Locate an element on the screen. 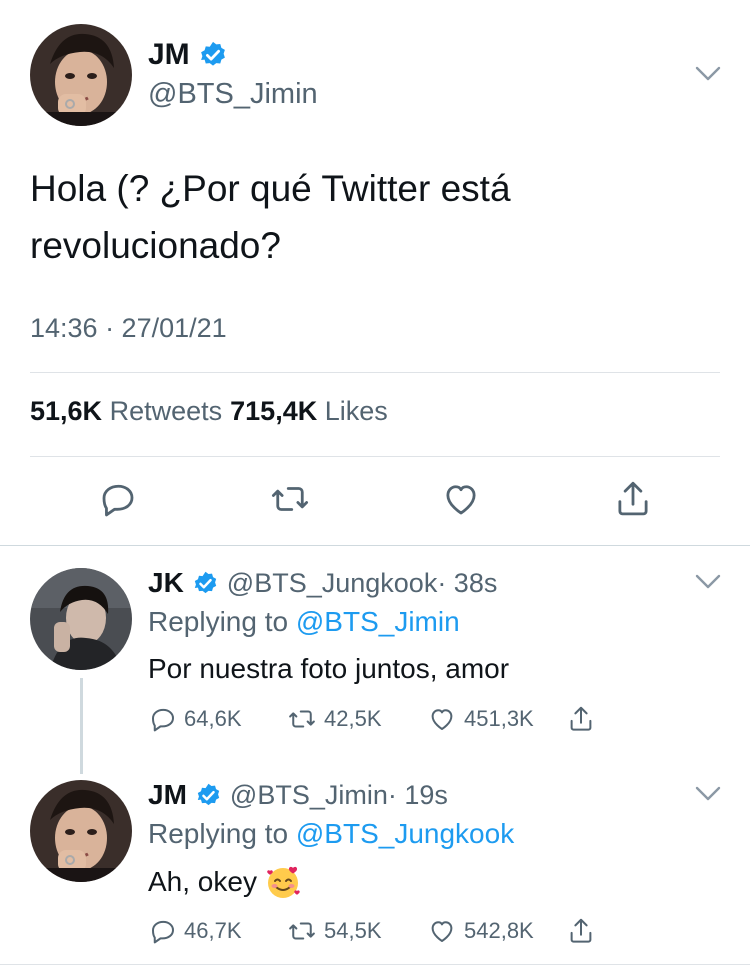  reply-text: Por nuestra foto juntos, amor is located at coordinates (328, 669).